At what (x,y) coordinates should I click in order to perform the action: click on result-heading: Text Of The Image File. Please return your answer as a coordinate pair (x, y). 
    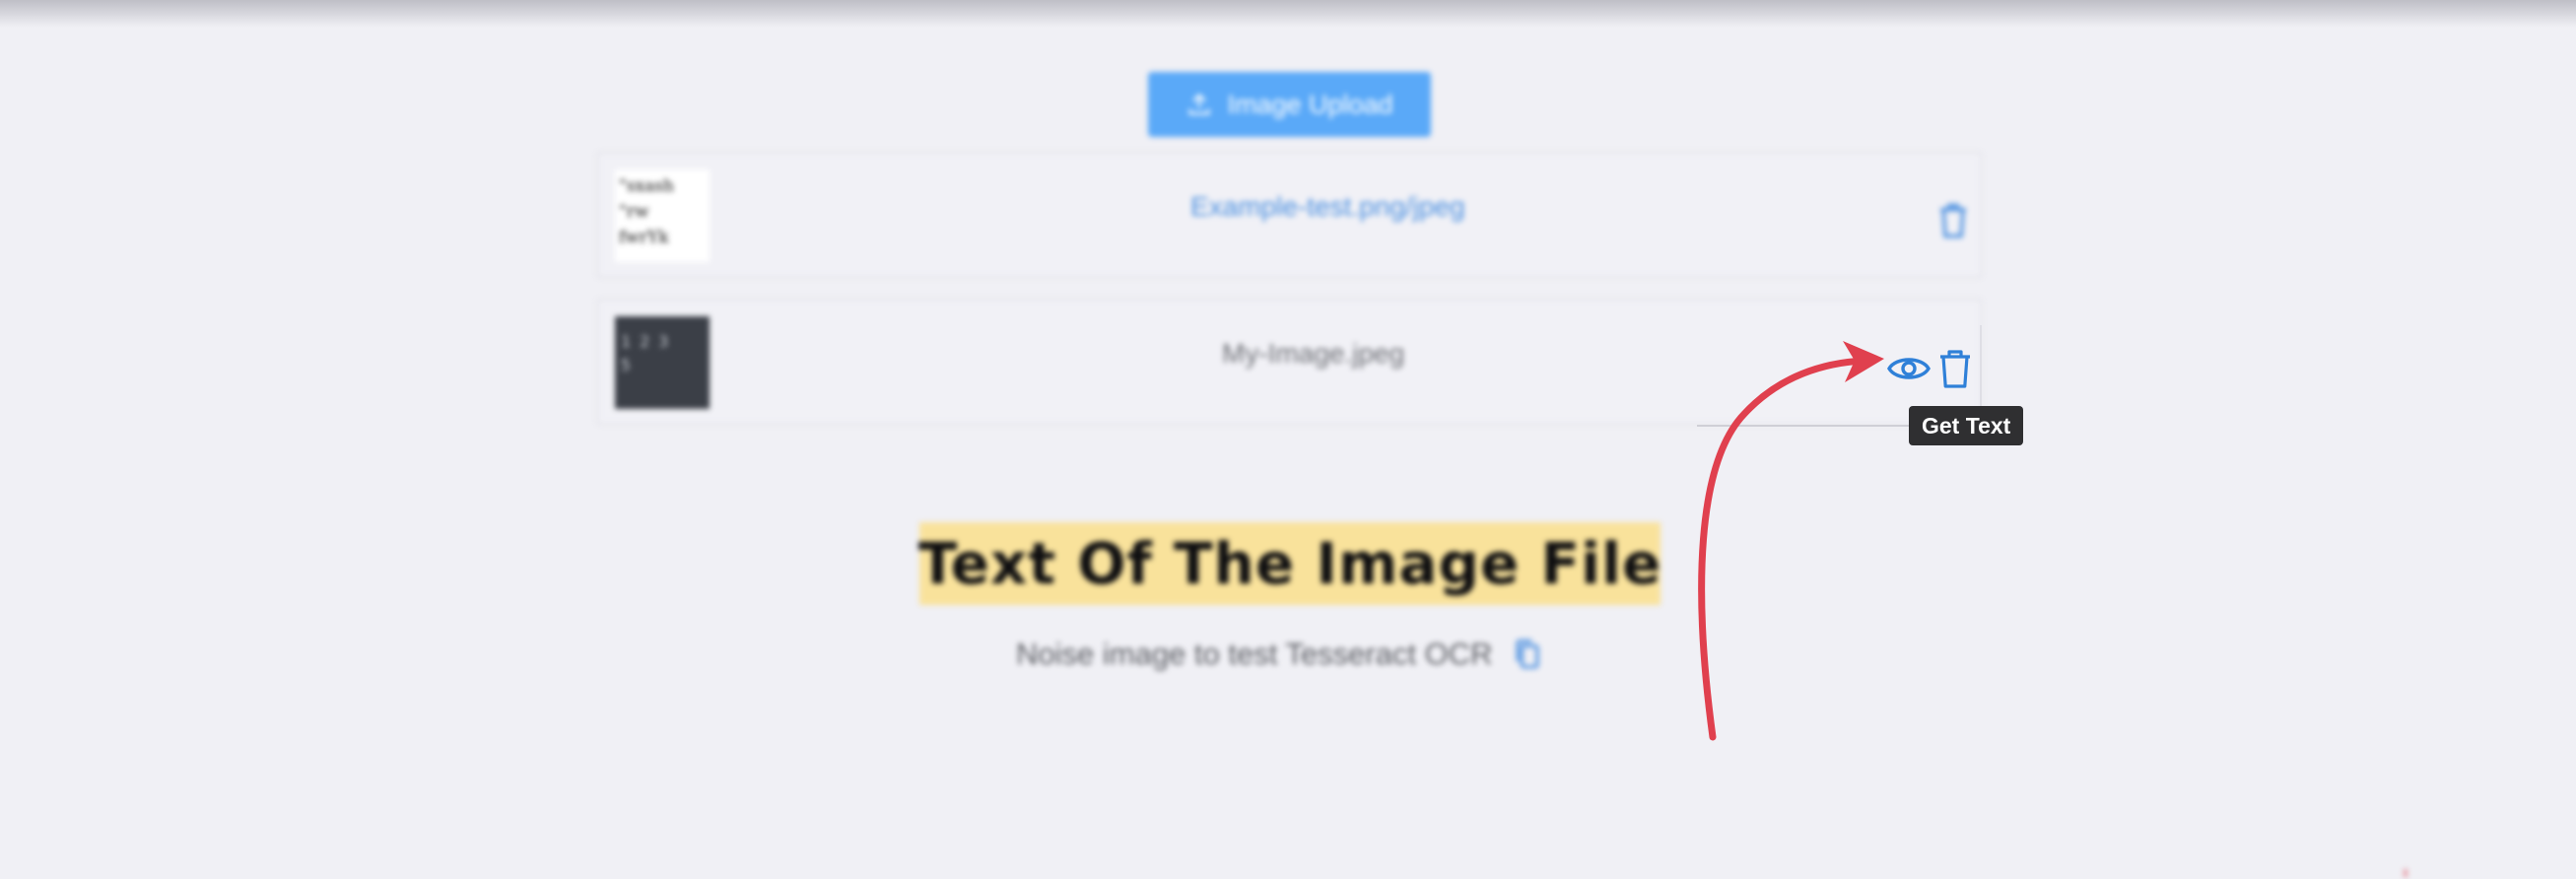
    Looking at the image, I should click on (1289, 563).